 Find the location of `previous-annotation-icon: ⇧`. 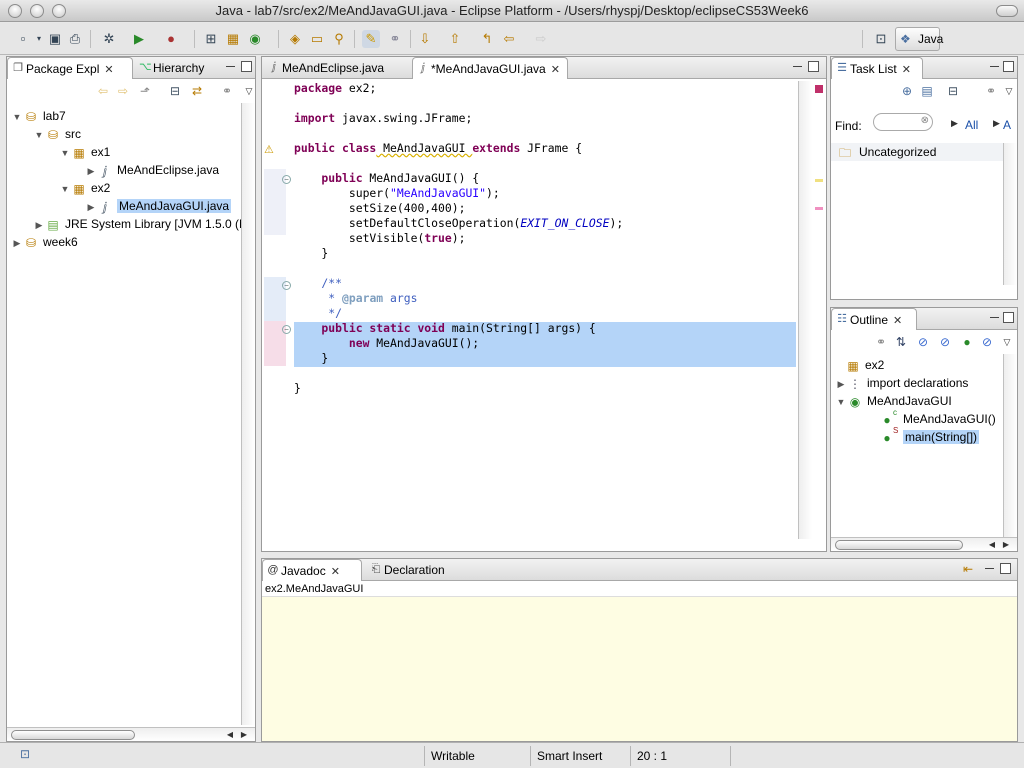

previous-annotation-icon: ⇧ is located at coordinates (455, 39).